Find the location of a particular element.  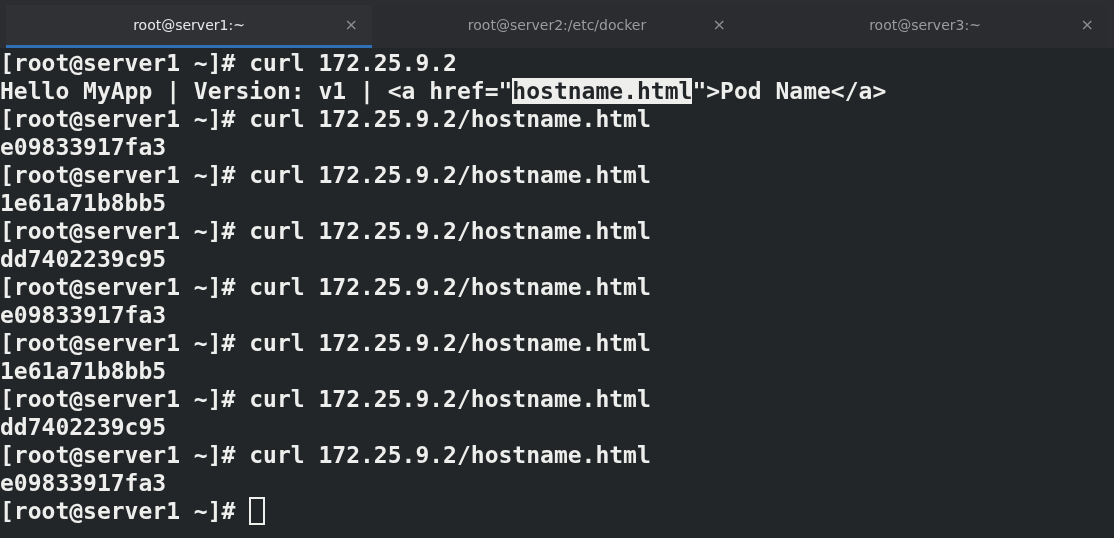

terminal-prompt: [root@server1 ~]# is located at coordinates (118, 511).